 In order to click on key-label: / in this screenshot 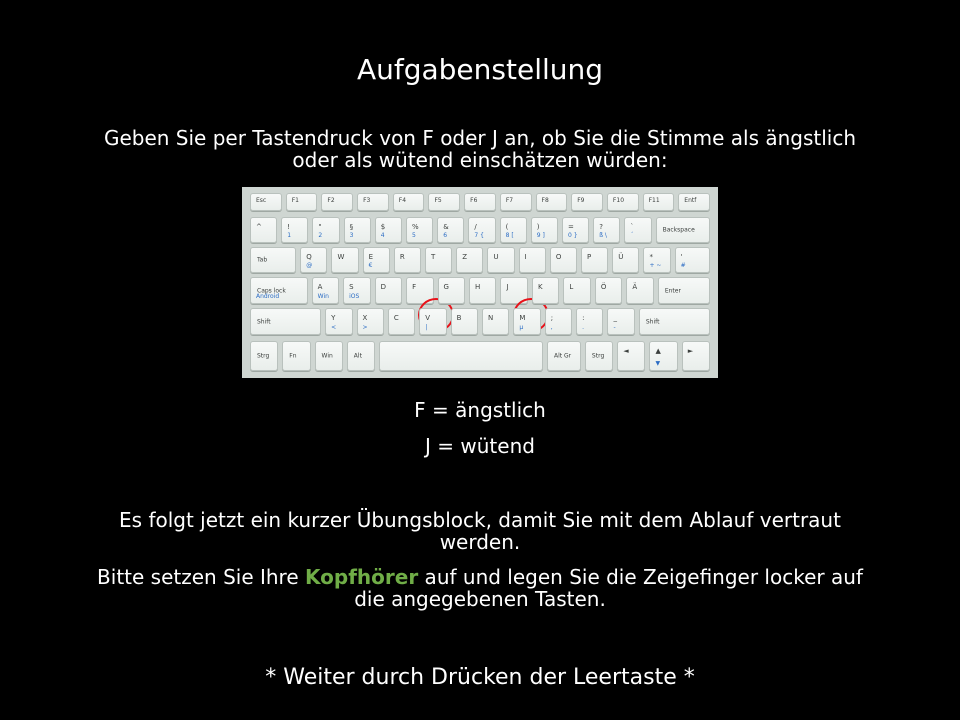, I will do `click(475, 227)`.